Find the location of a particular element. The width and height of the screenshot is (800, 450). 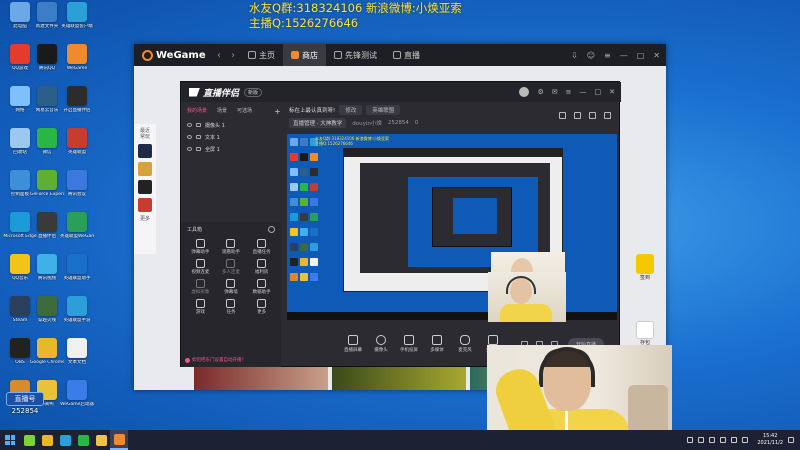

avatar is located at coordinates (524, 92).